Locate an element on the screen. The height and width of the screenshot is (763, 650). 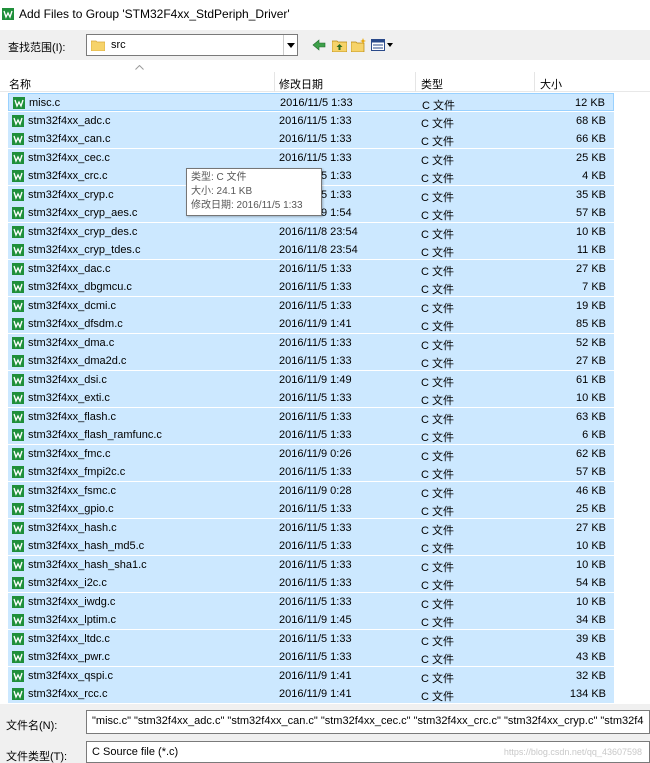
file-row: stm32f4xx_i2c.c 2016/11/5 1:33 C 文件 54 KB is located at coordinates (311, 583).